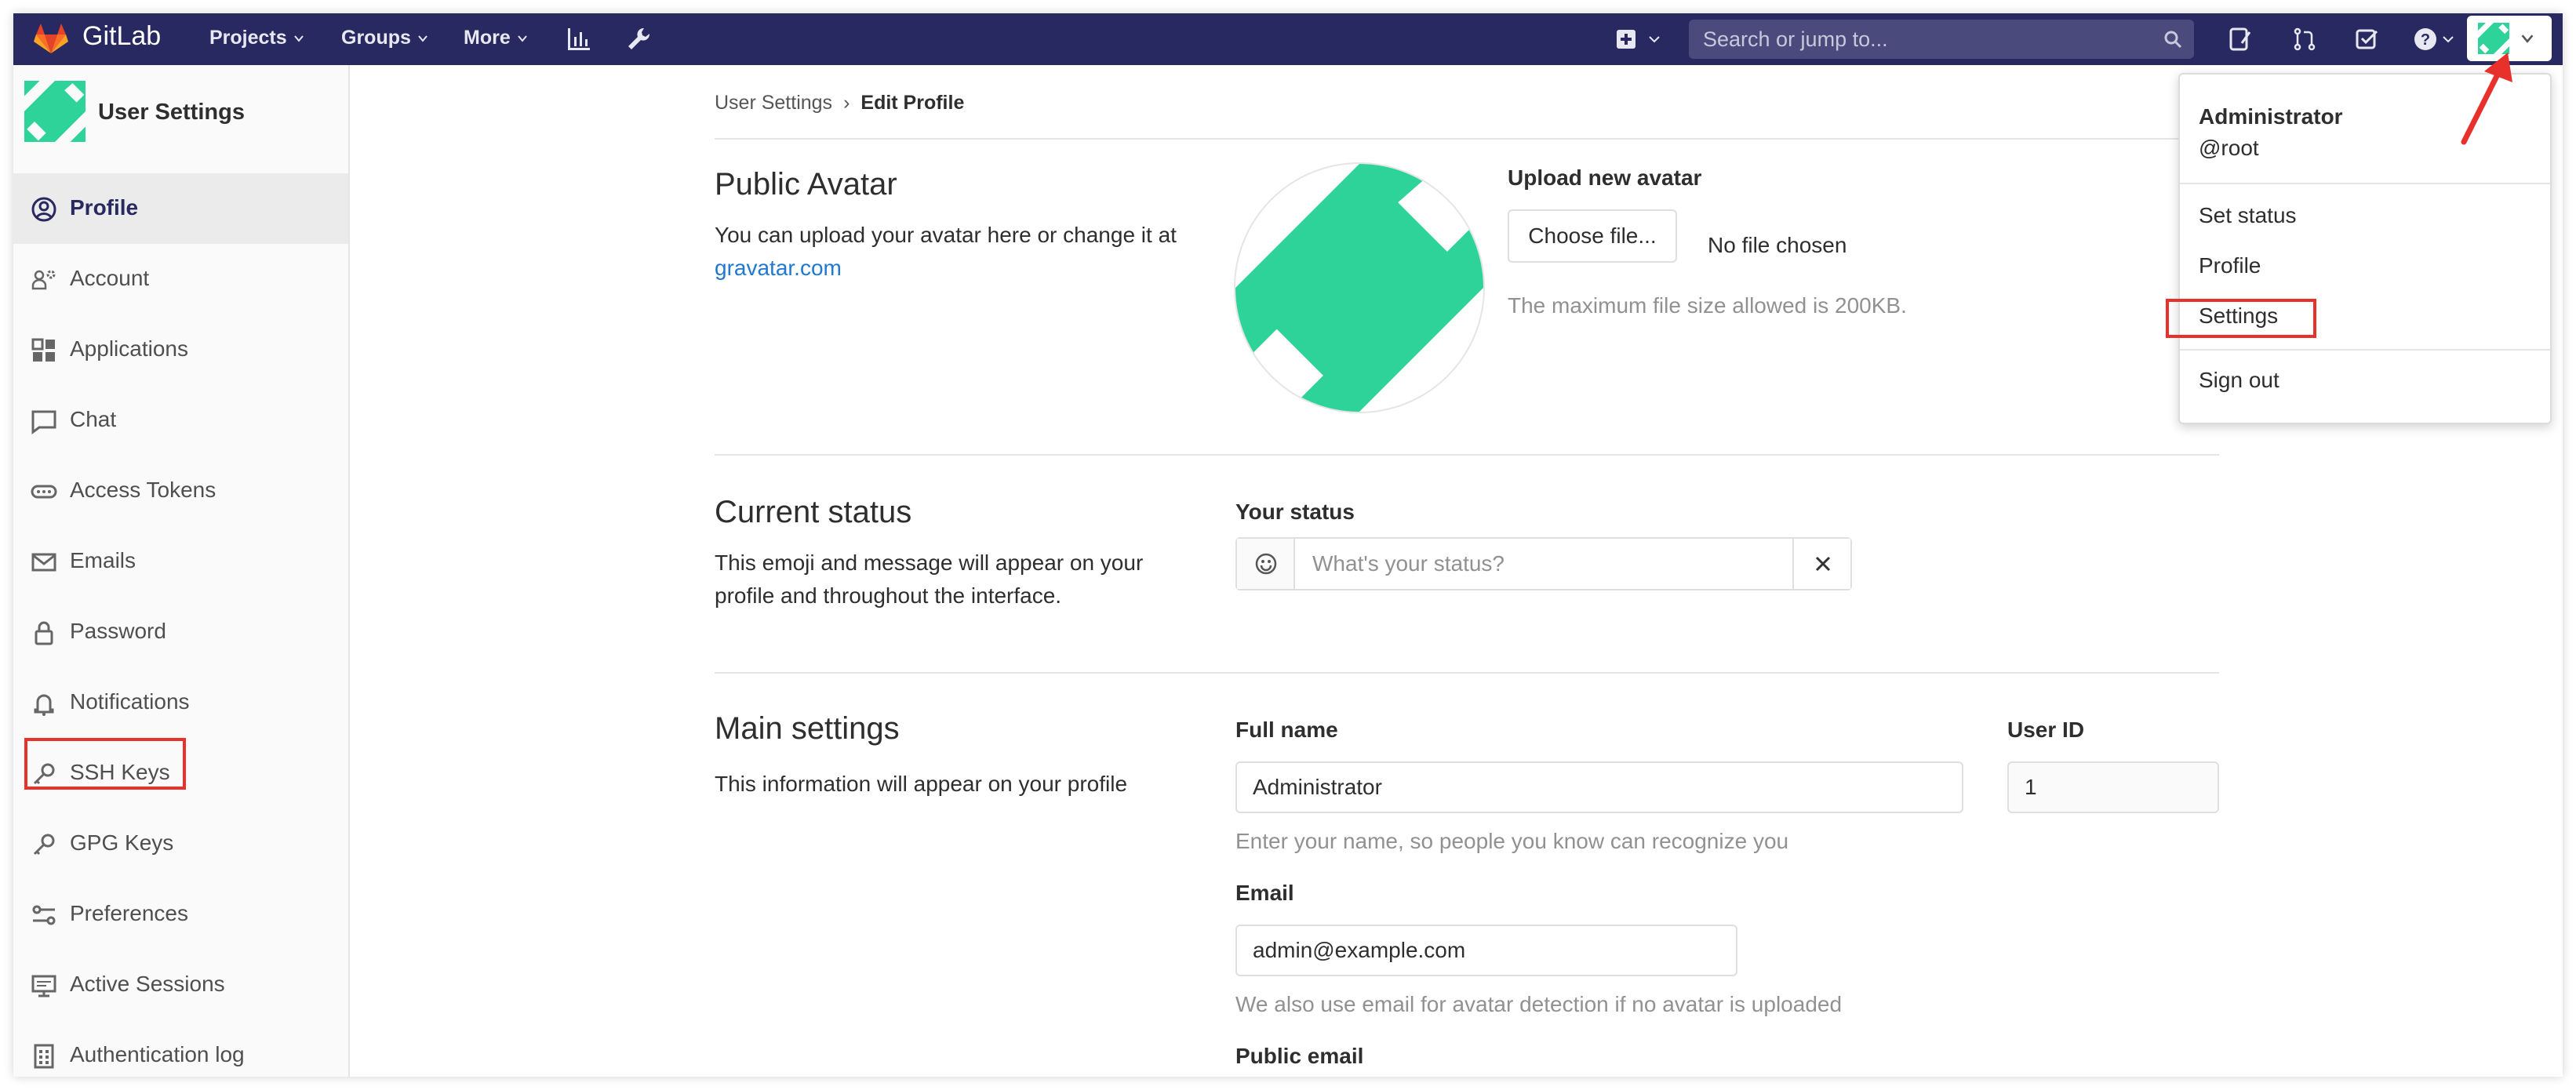  I want to click on sidebar-item-label: Password, so click(118, 631).